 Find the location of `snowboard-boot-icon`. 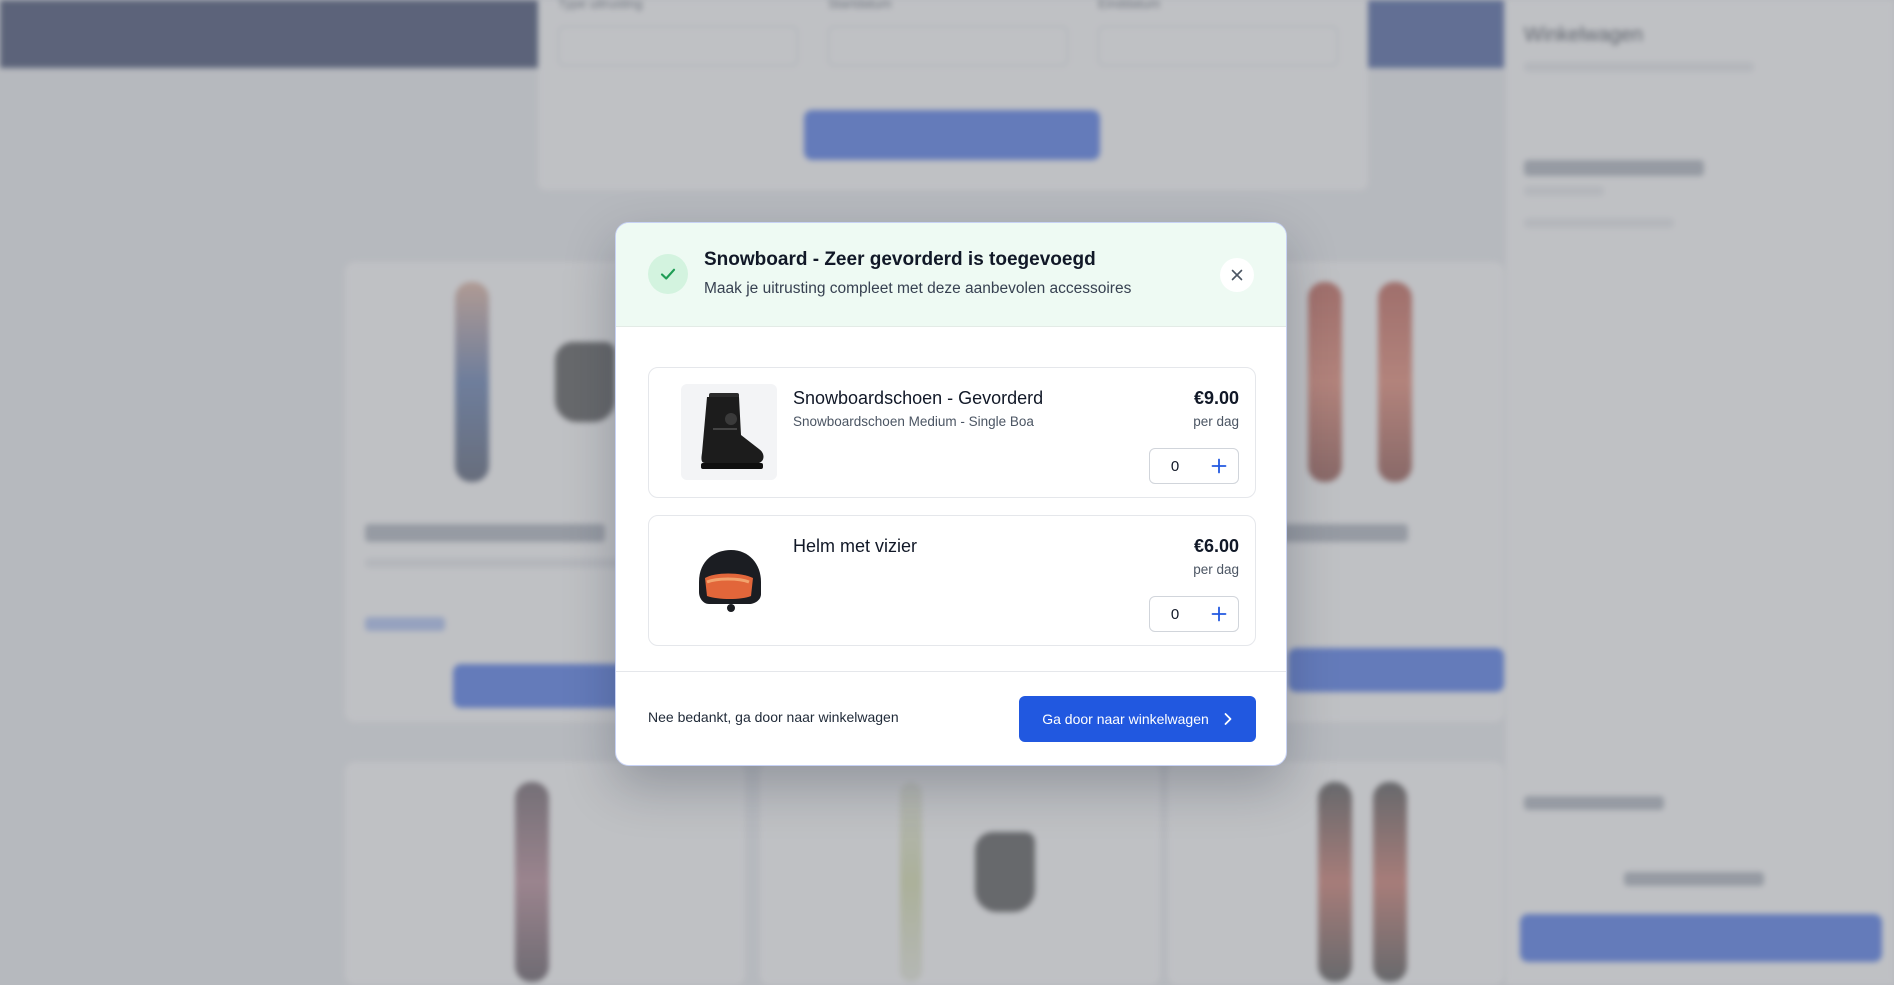

snowboard-boot-icon is located at coordinates (729, 432).